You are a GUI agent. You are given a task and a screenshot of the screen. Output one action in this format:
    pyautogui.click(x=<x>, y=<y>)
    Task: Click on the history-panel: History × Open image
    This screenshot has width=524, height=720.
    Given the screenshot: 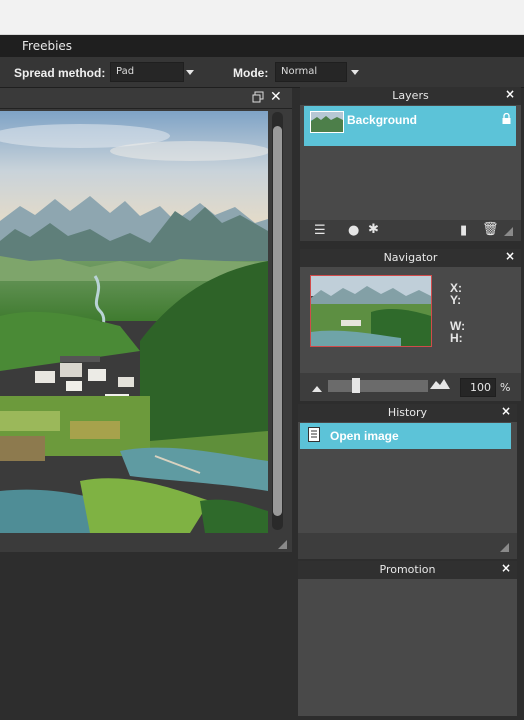 What is the action you would take?
    pyautogui.click(x=407, y=481)
    